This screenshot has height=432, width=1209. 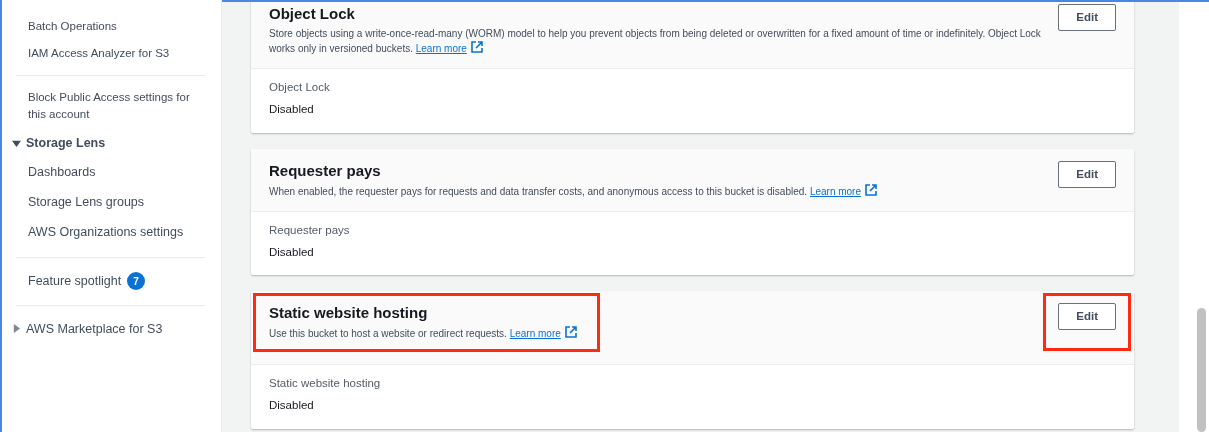 I want to click on count-badge: 7, so click(x=136, y=281).